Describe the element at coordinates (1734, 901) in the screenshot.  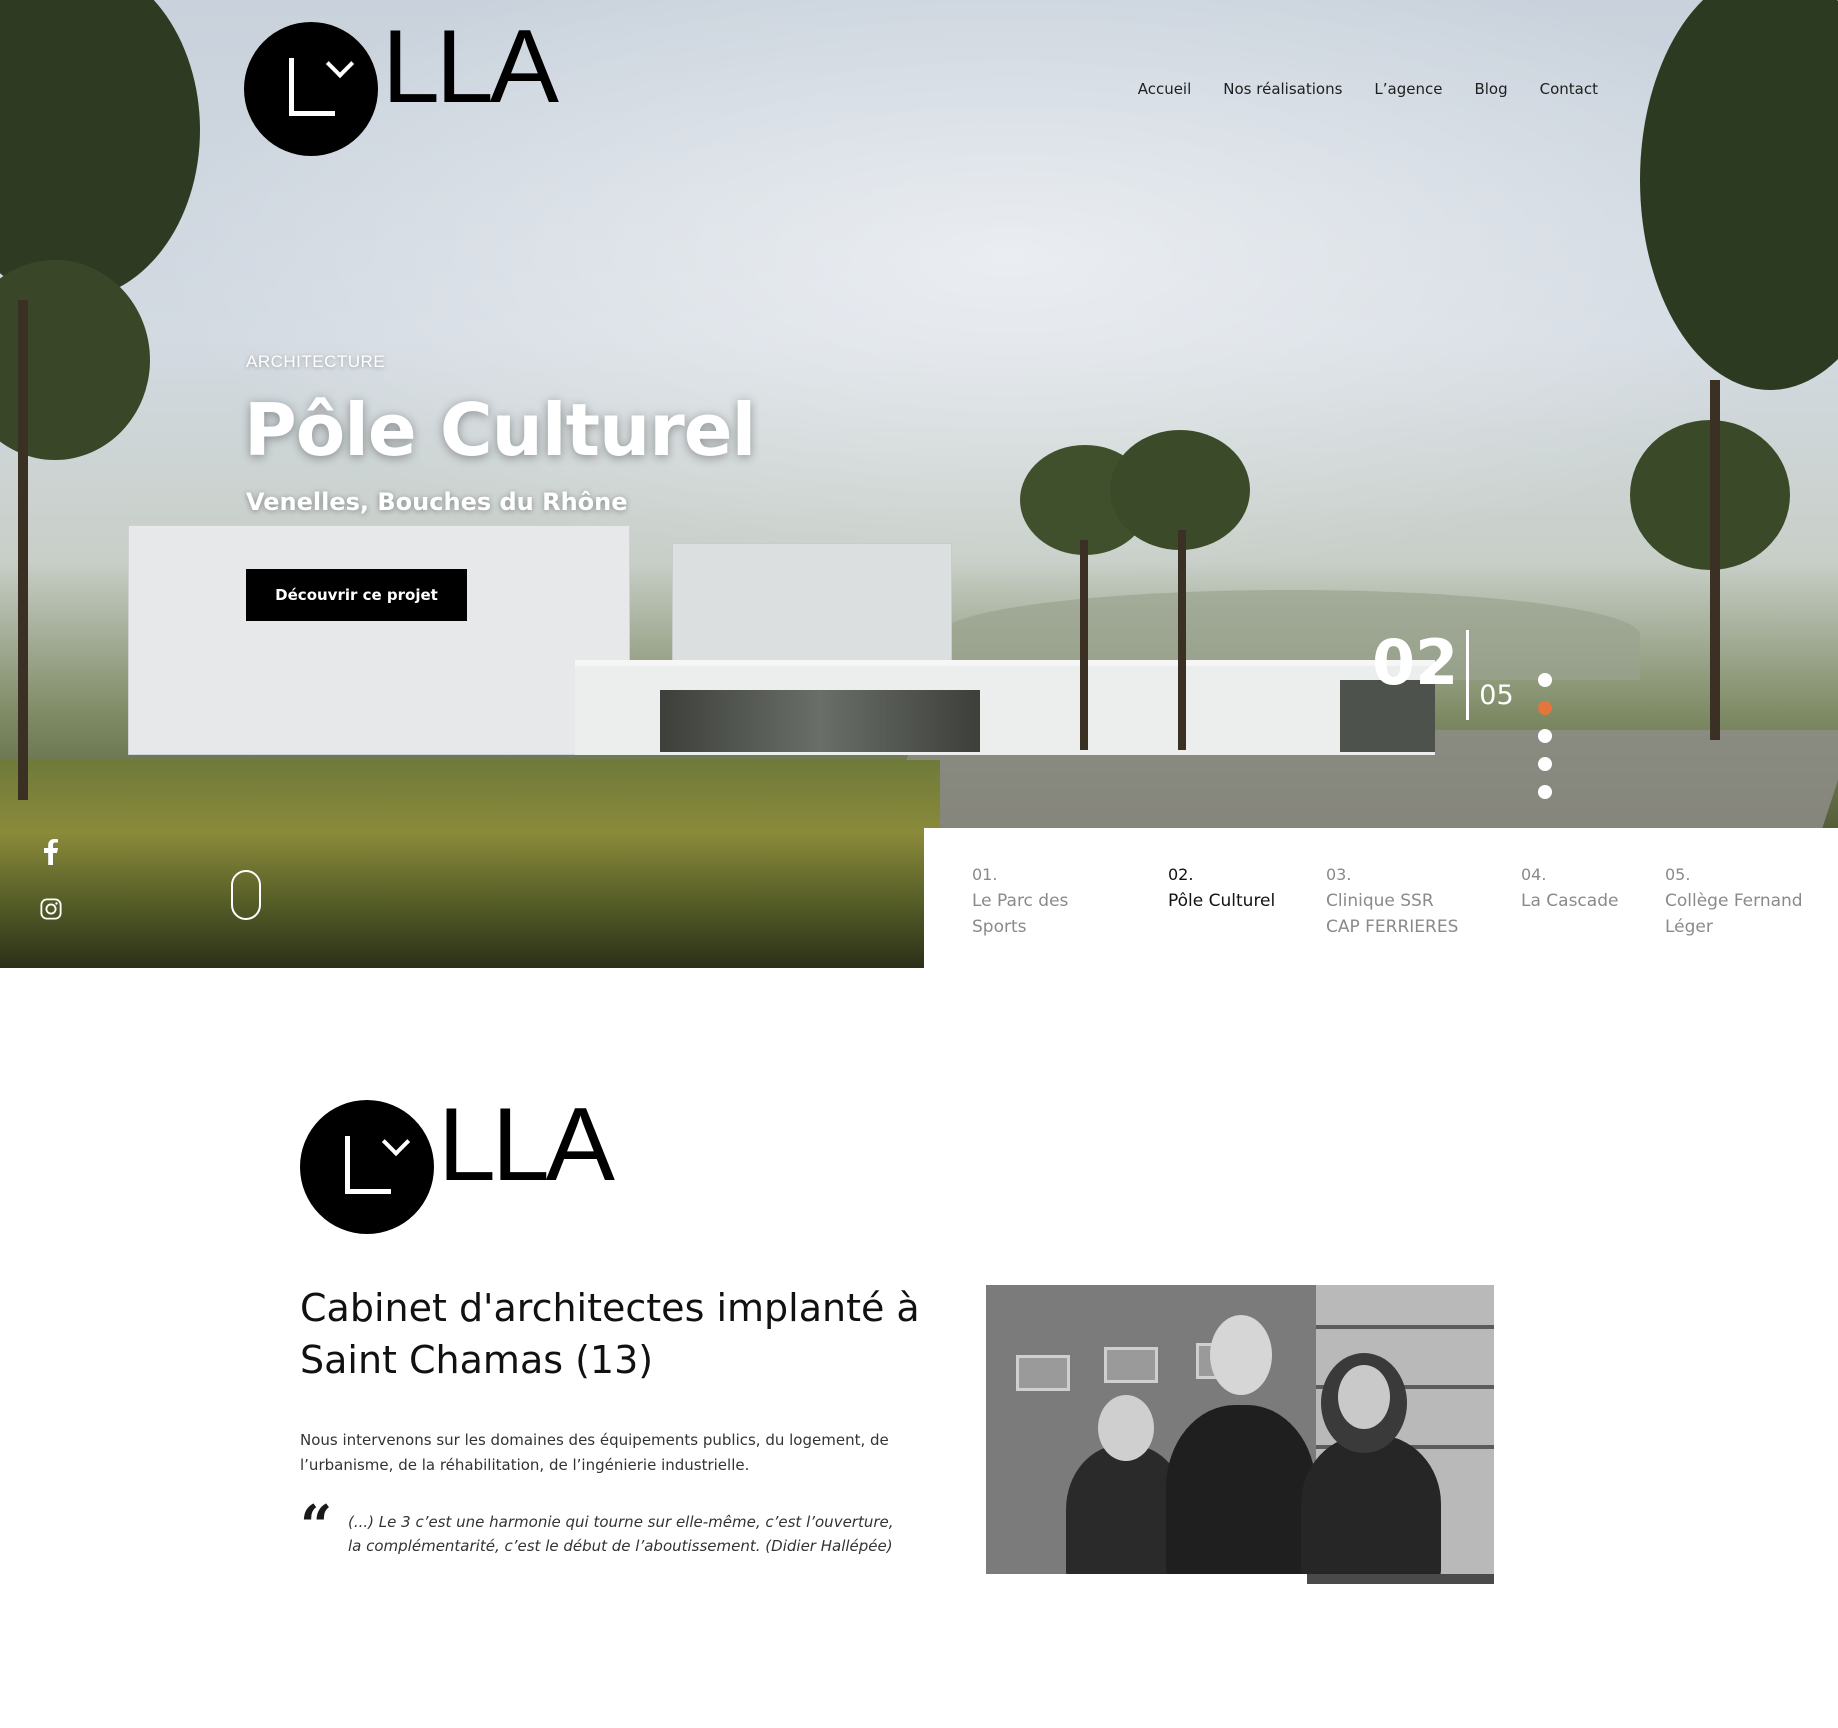
I see `slide-link-5: 05. Collège Fernand Léger` at that location.